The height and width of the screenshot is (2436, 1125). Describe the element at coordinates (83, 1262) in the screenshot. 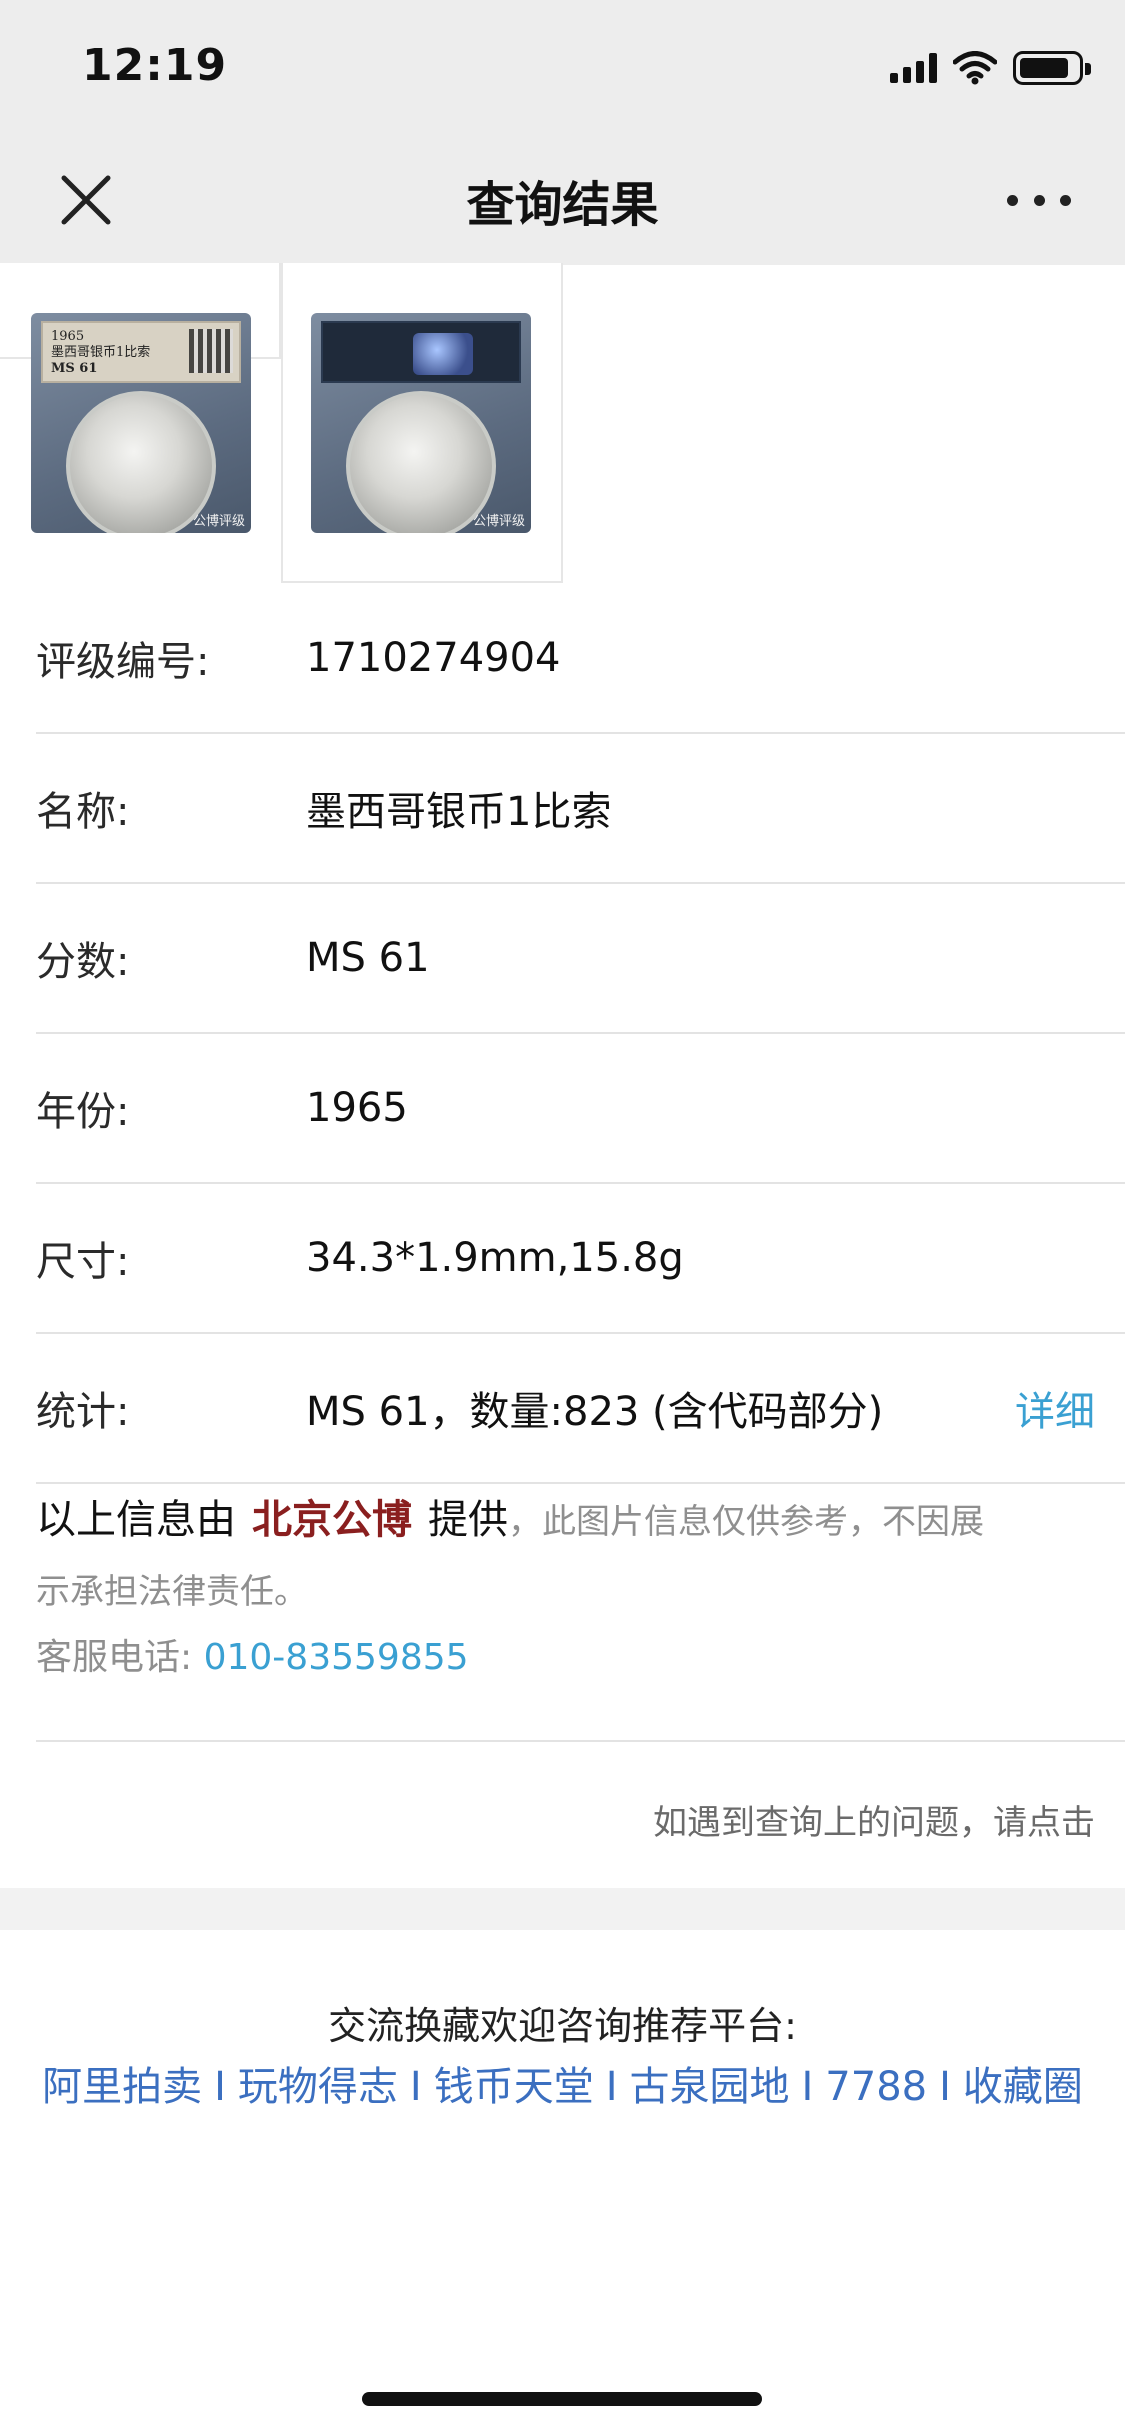

I see `row-label: 尺寸:` at that location.